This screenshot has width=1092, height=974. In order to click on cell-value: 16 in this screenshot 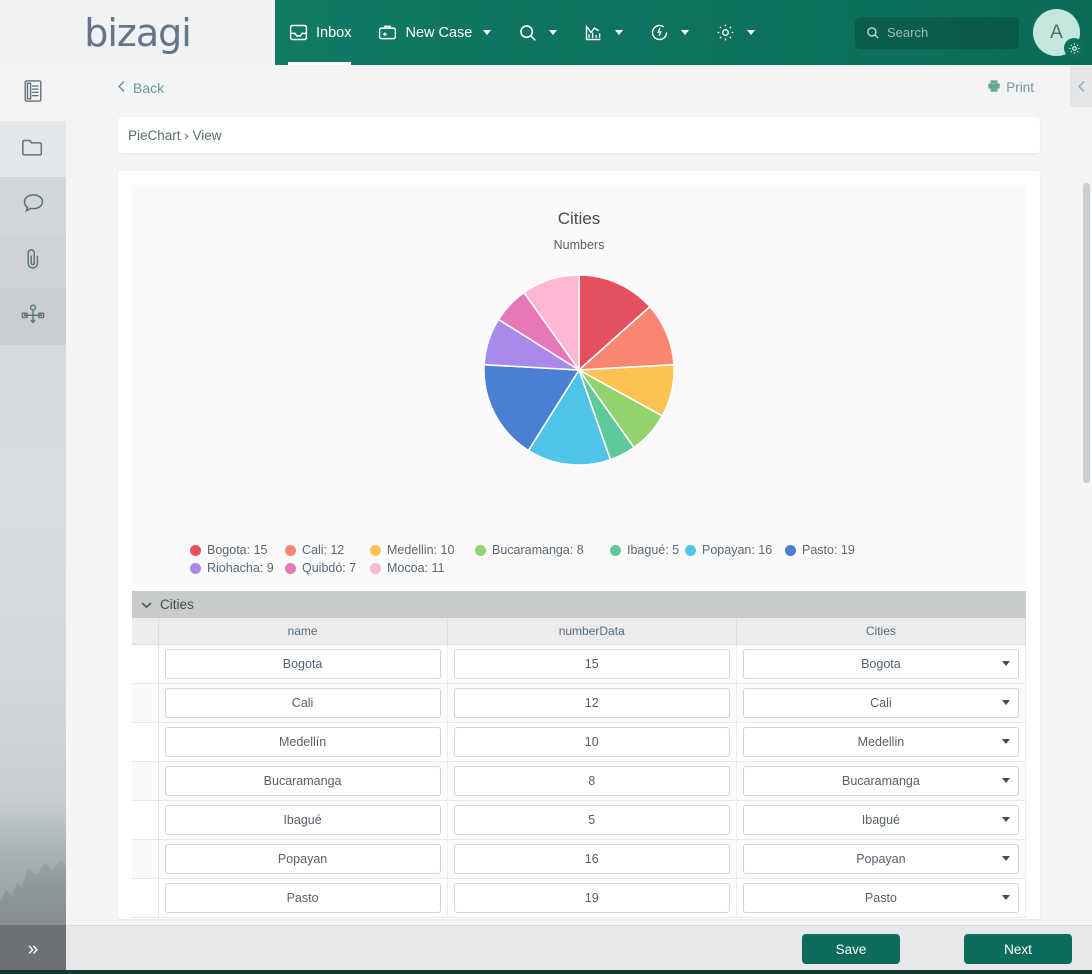, I will do `click(591, 858)`.